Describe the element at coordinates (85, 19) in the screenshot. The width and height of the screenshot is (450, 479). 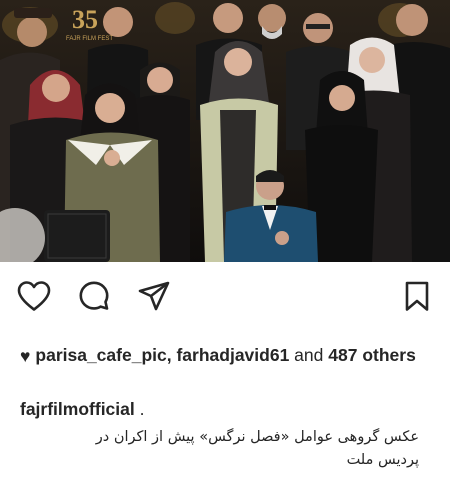
I see `backdrop-number: 35` at that location.